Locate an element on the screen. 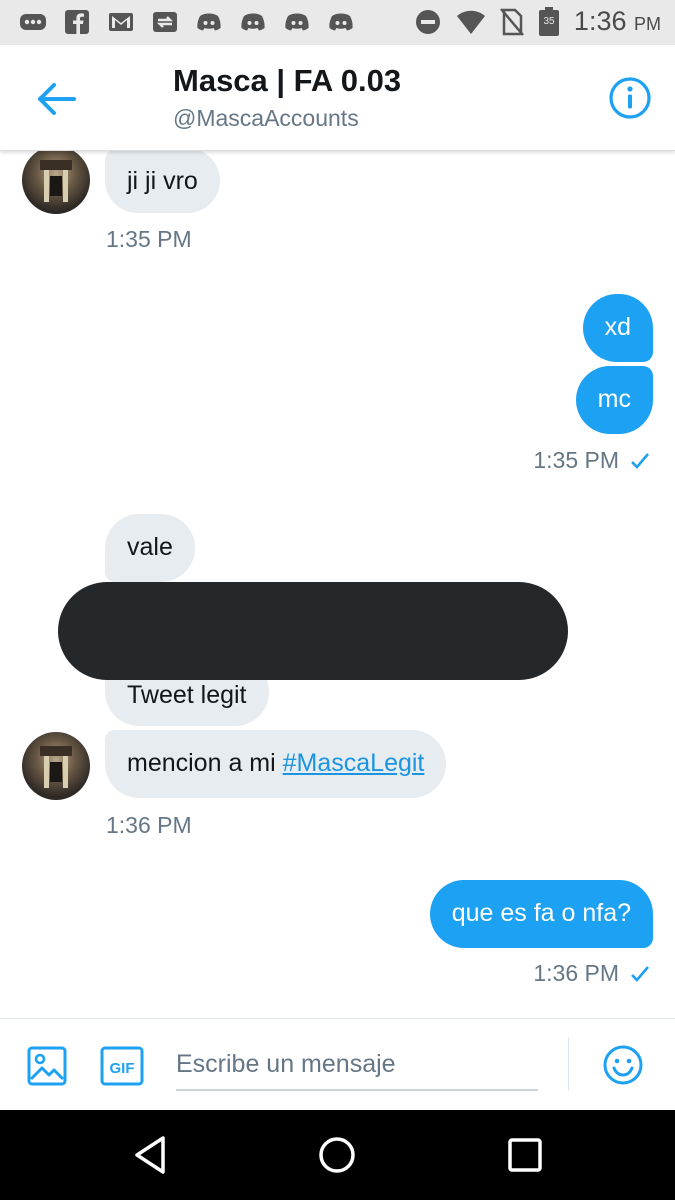 This screenshot has height=1200, width=675. add-image-button is located at coordinates (47, 1066).